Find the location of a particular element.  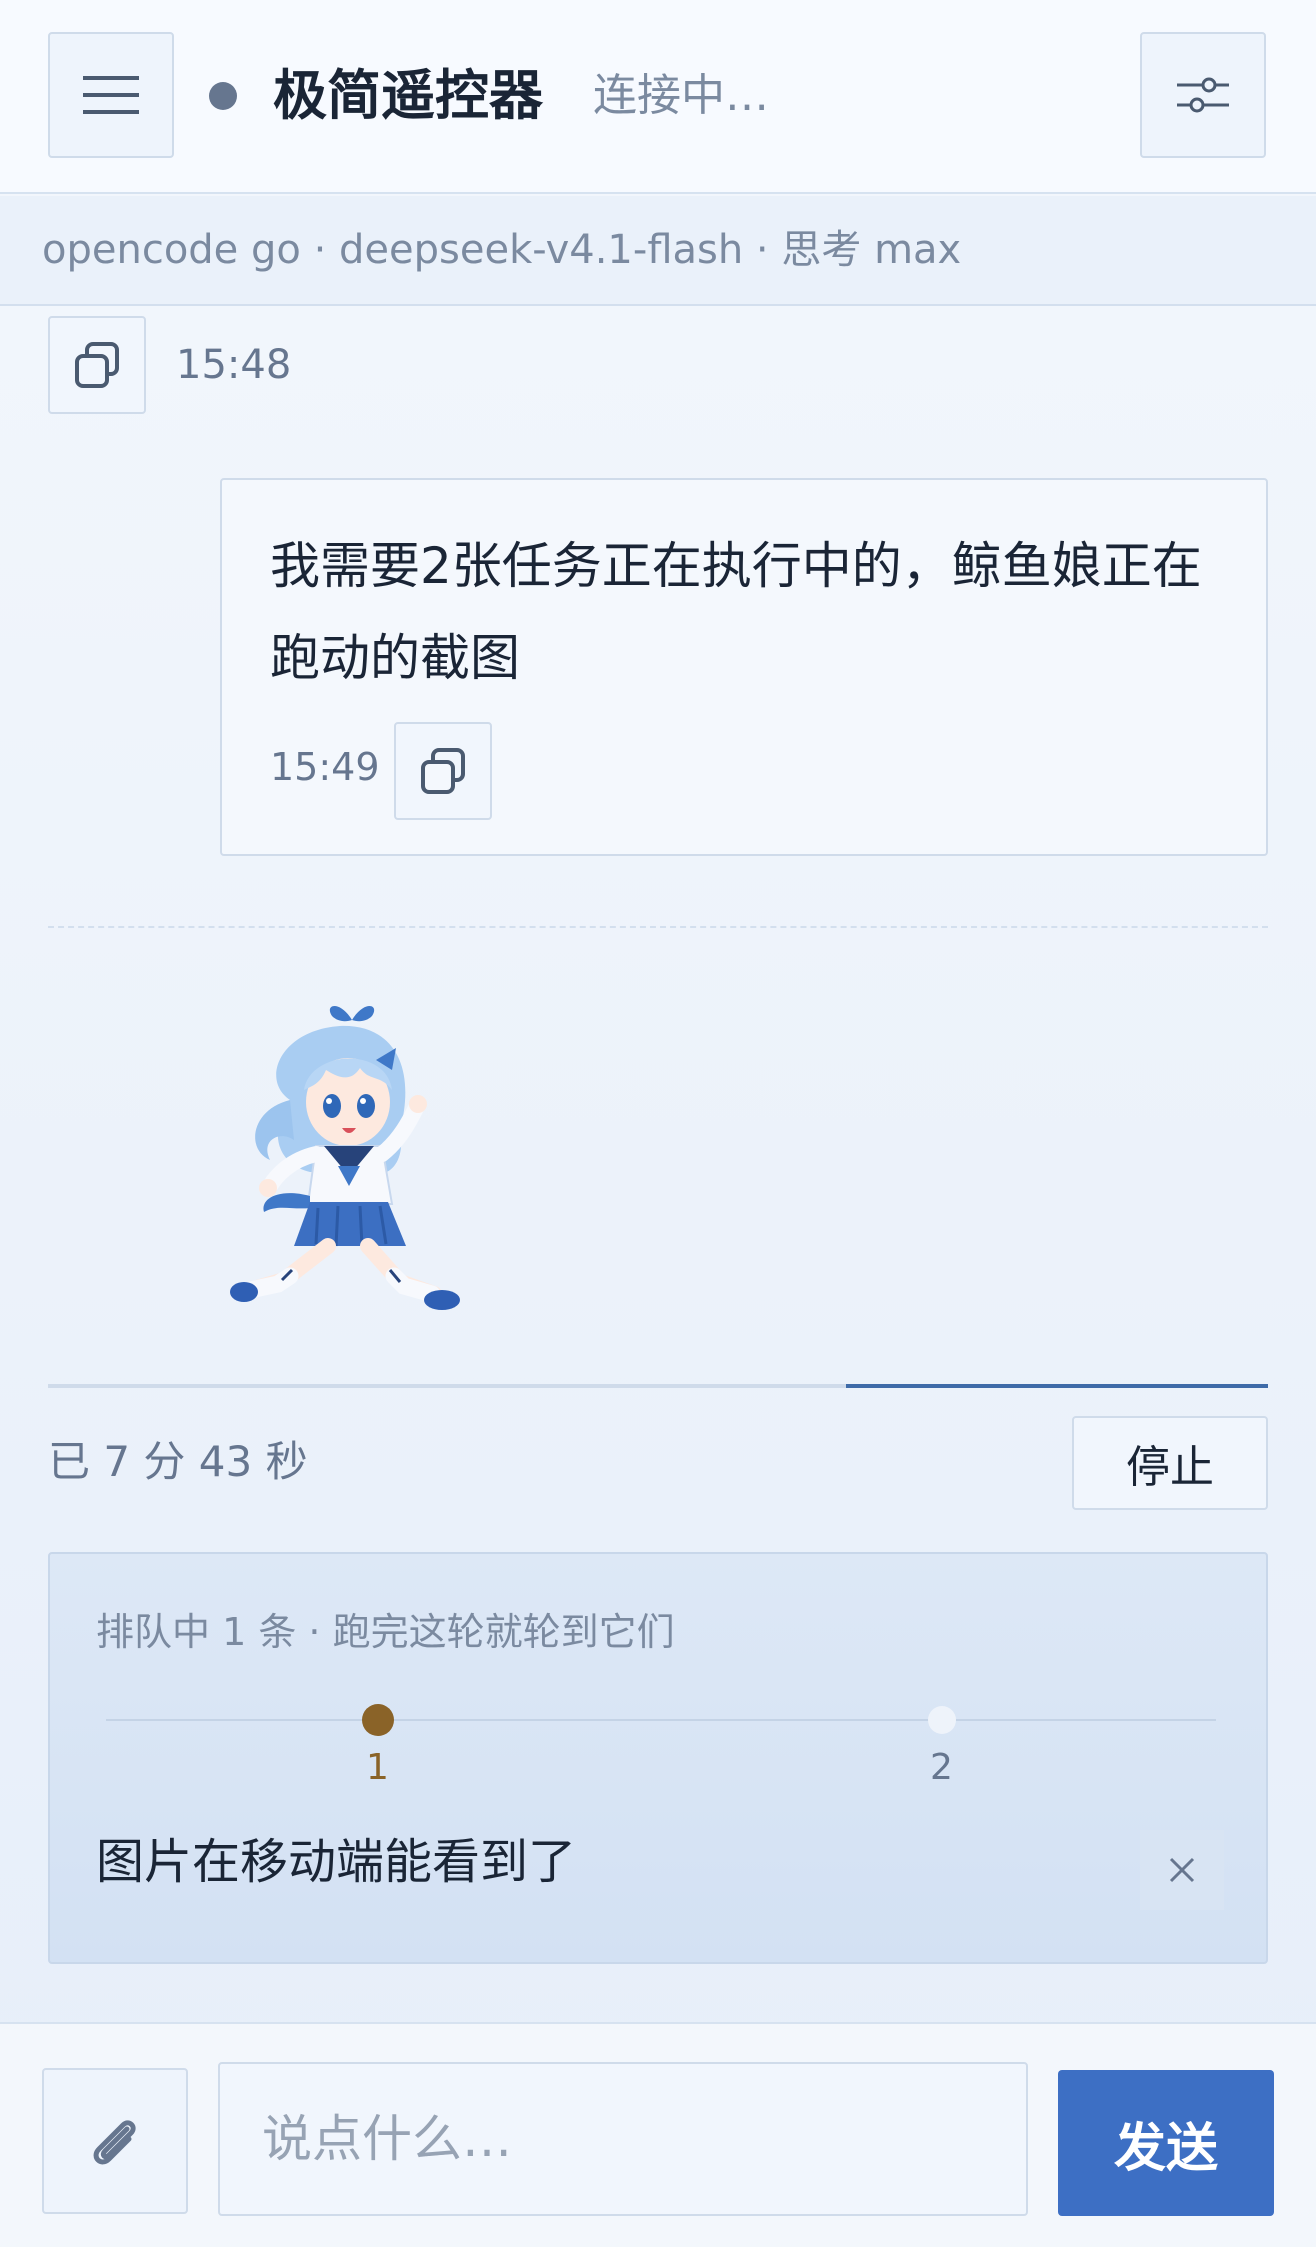

section-divider is located at coordinates (658, 927).